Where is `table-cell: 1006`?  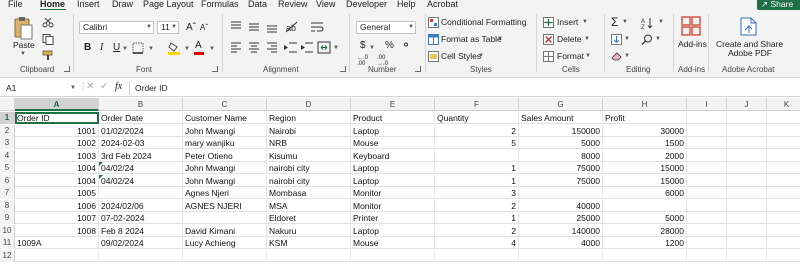 table-cell: 1006 is located at coordinates (57, 205).